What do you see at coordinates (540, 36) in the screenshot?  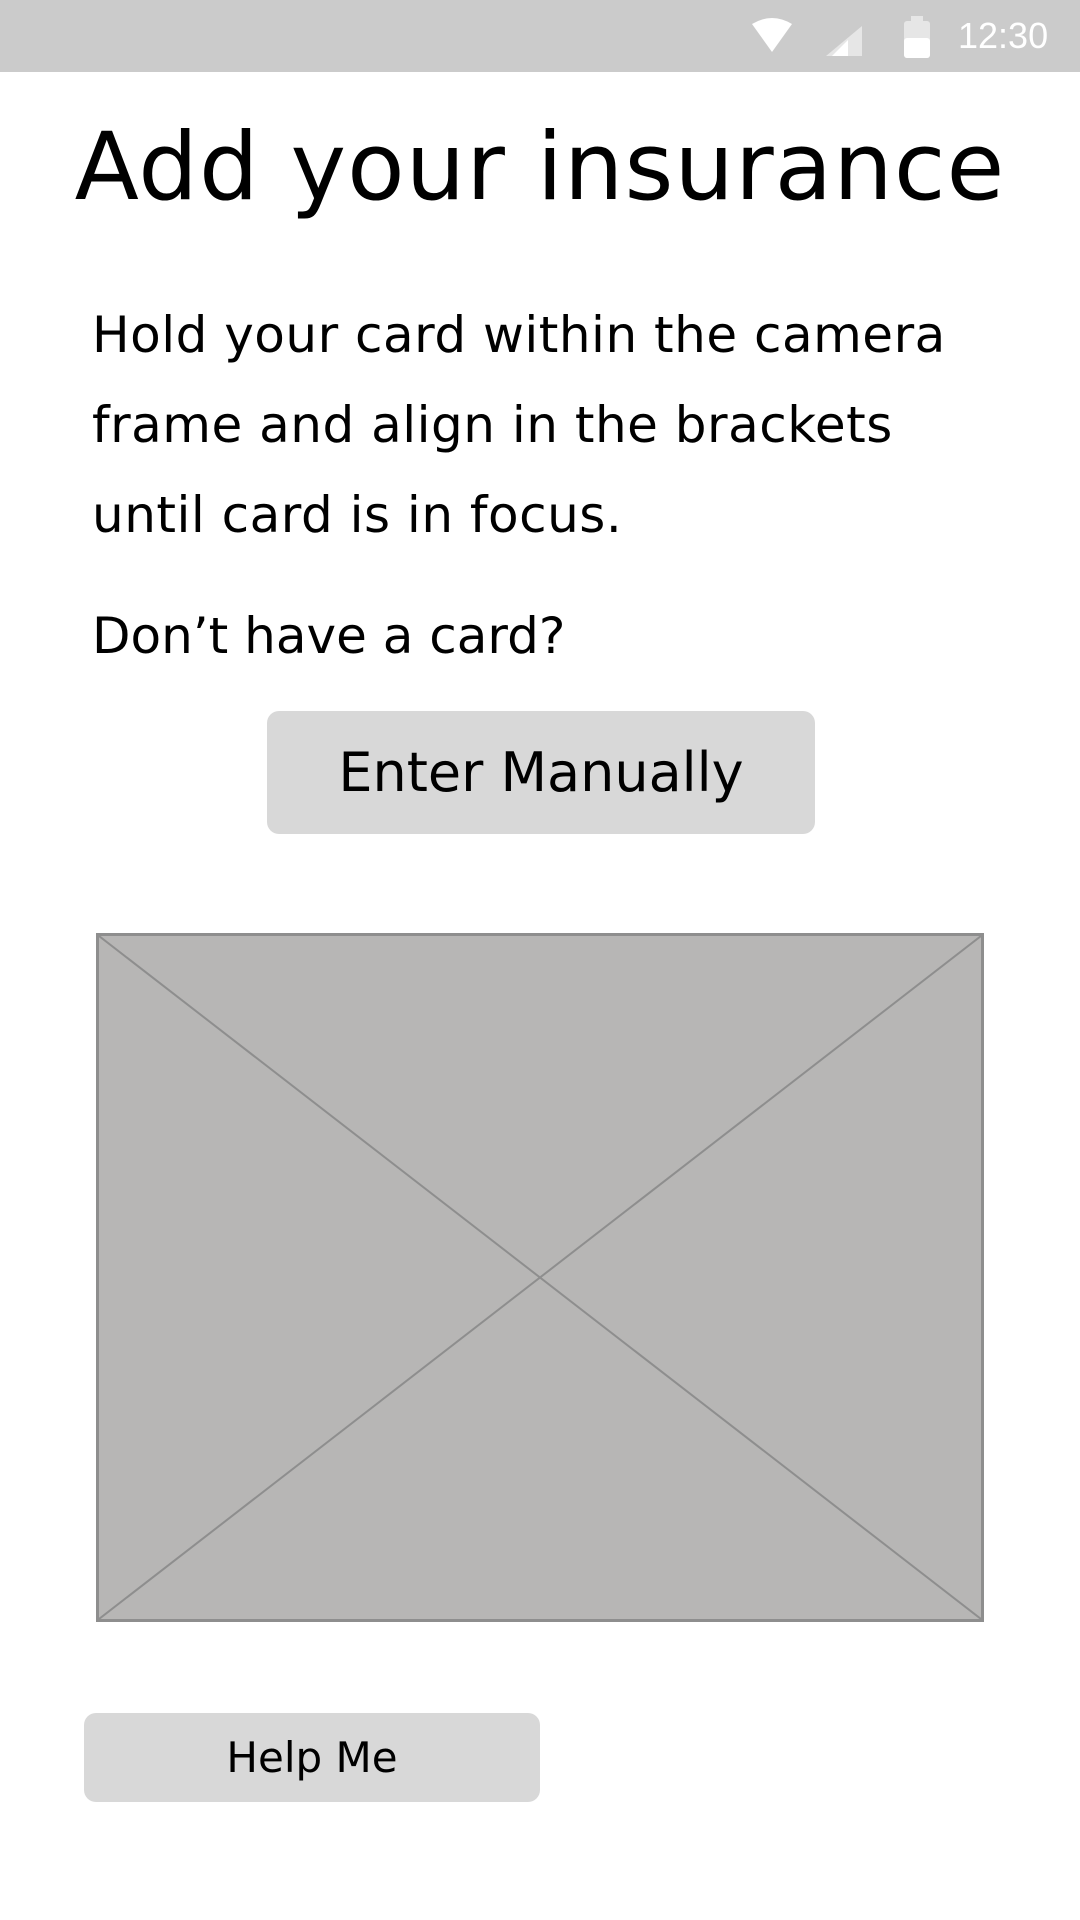 I see `status-bar: 12:30` at bounding box center [540, 36].